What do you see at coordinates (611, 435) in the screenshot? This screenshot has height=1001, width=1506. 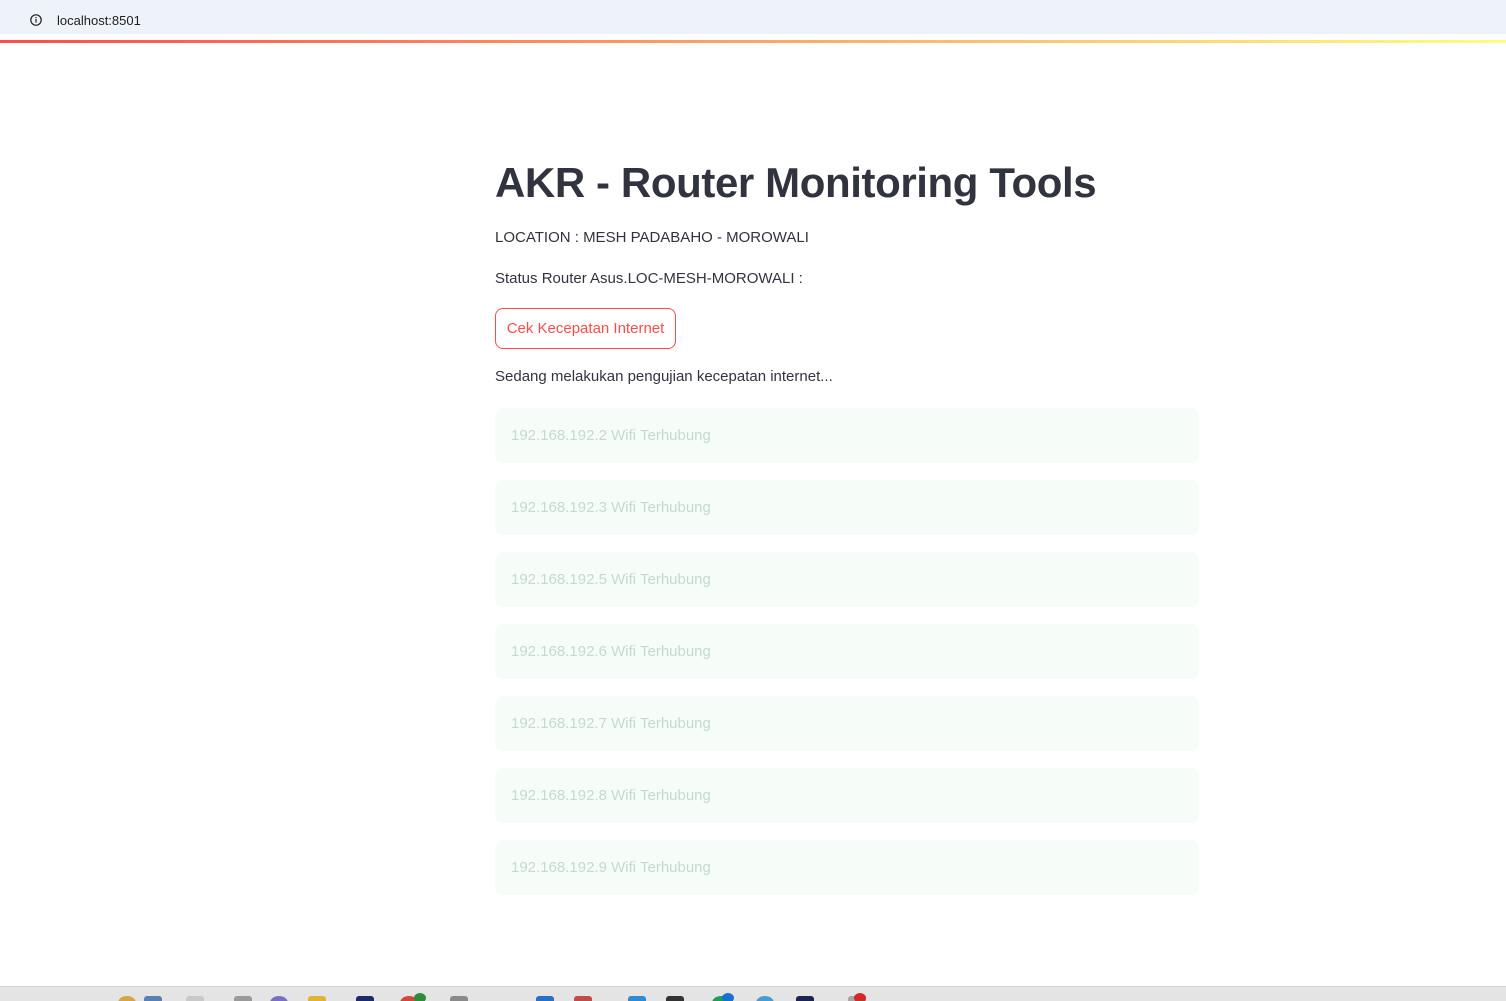 I see `device-status-text: 192.168.192.2 Wifi Terhubung` at bounding box center [611, 435].